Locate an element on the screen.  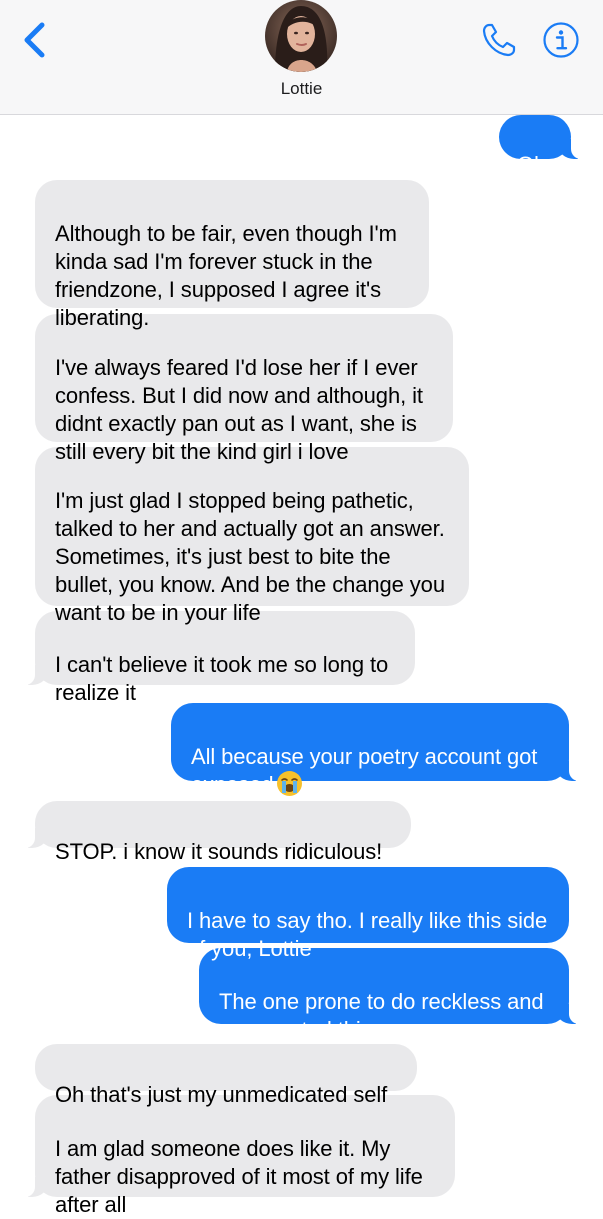
message-text: Oh that's just my unmedicated self is located at coordinates (221, 1094).